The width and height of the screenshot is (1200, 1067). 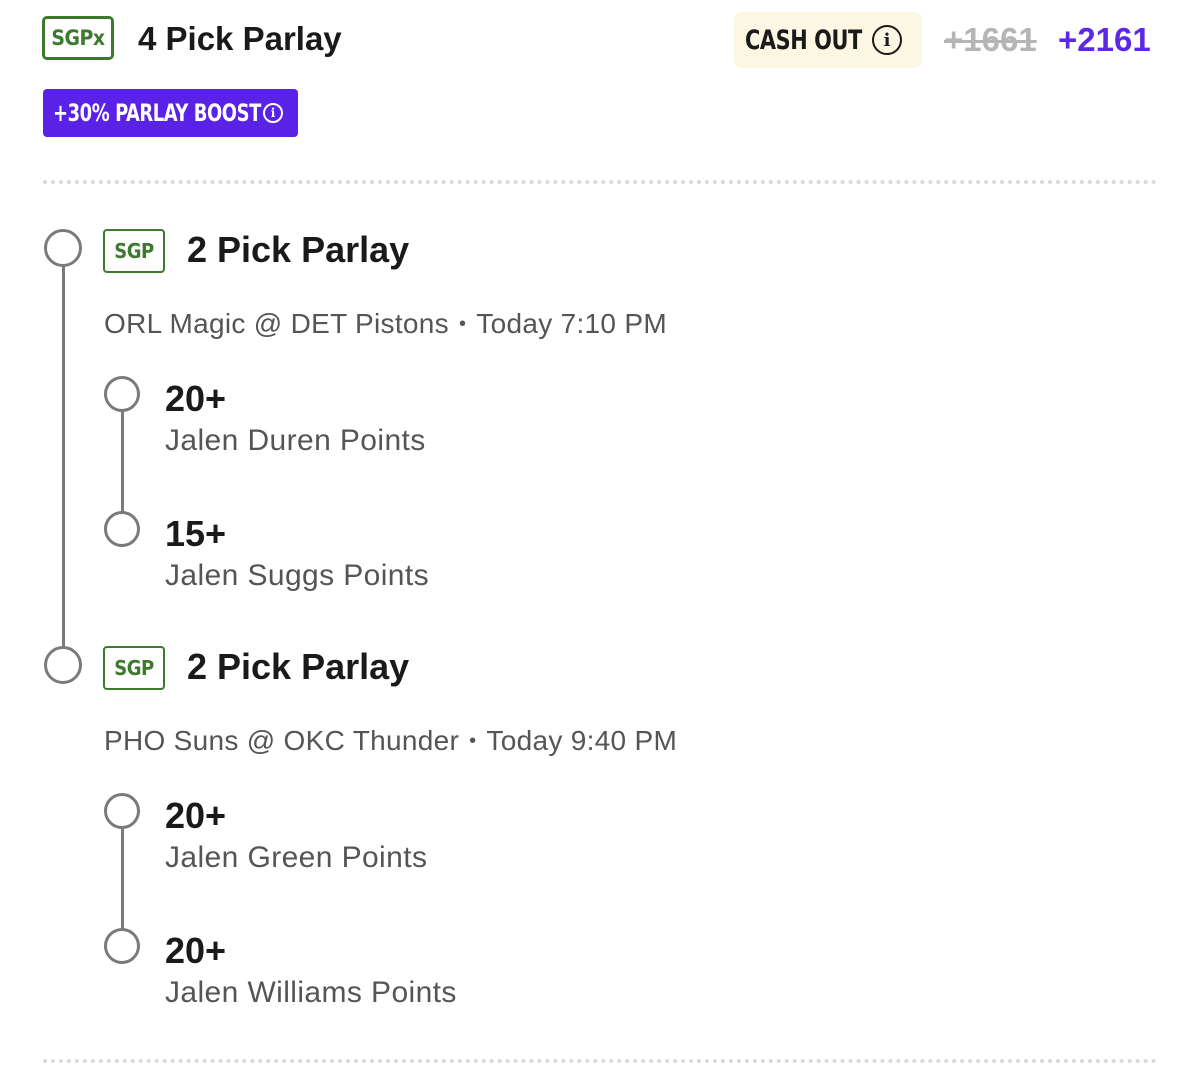 What do you see at coordinates (63, 457) in the screenshot?
I see `timeline-connector` at bounding box center [63, 457].